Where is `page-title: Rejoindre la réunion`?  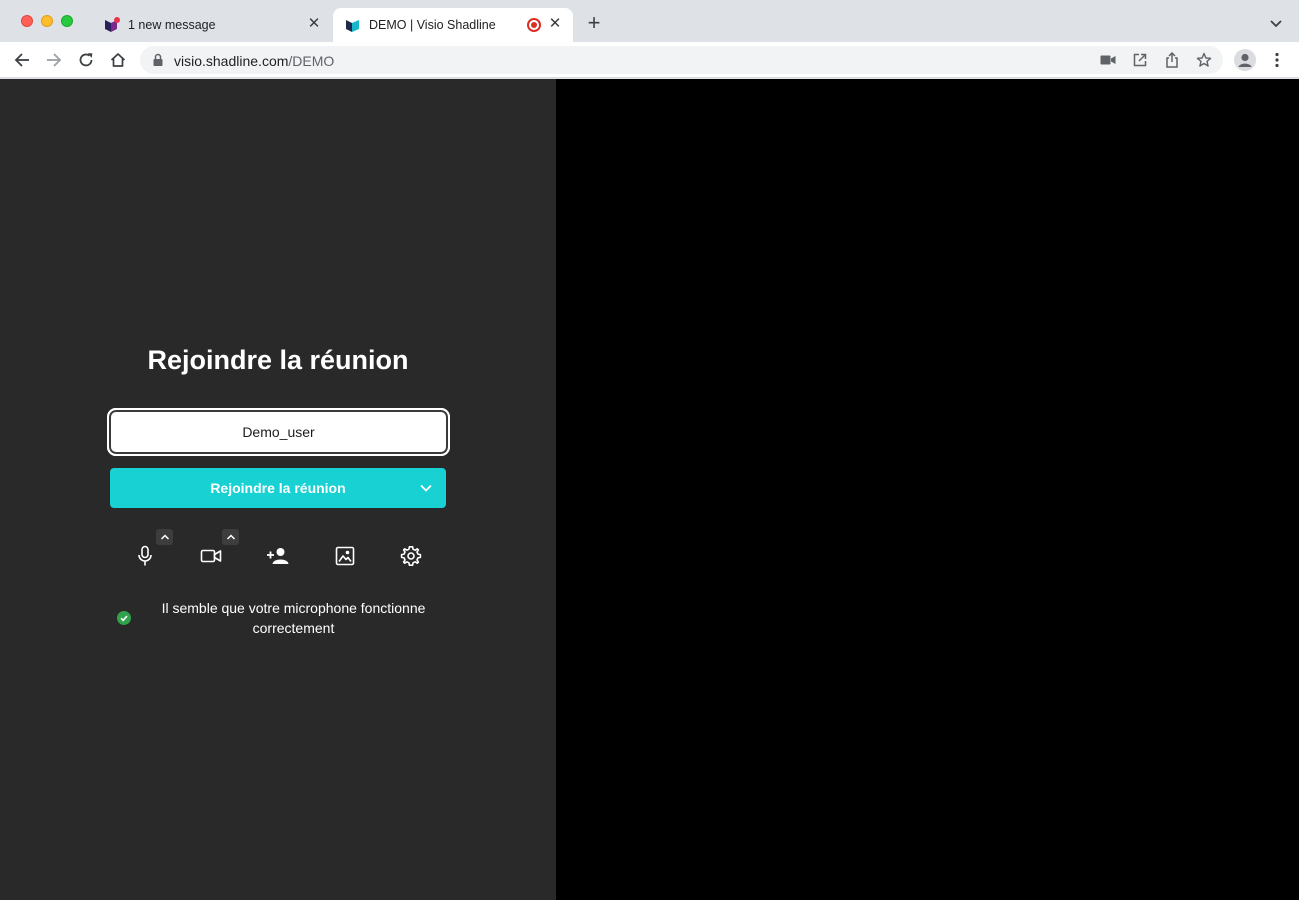
page-title: Rejoindre la réunion is located at coordinates (278, 360).